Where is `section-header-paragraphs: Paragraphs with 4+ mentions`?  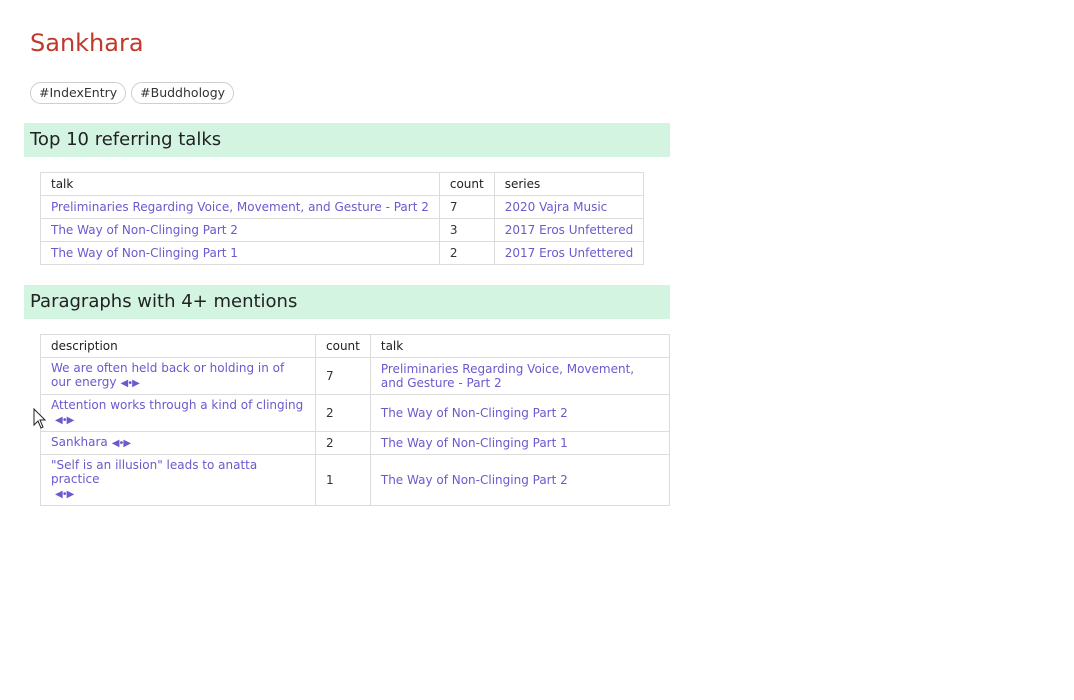
section-header-paragraphs: Paragraphs with 4+ mentions is located at coordinates (347, 302).